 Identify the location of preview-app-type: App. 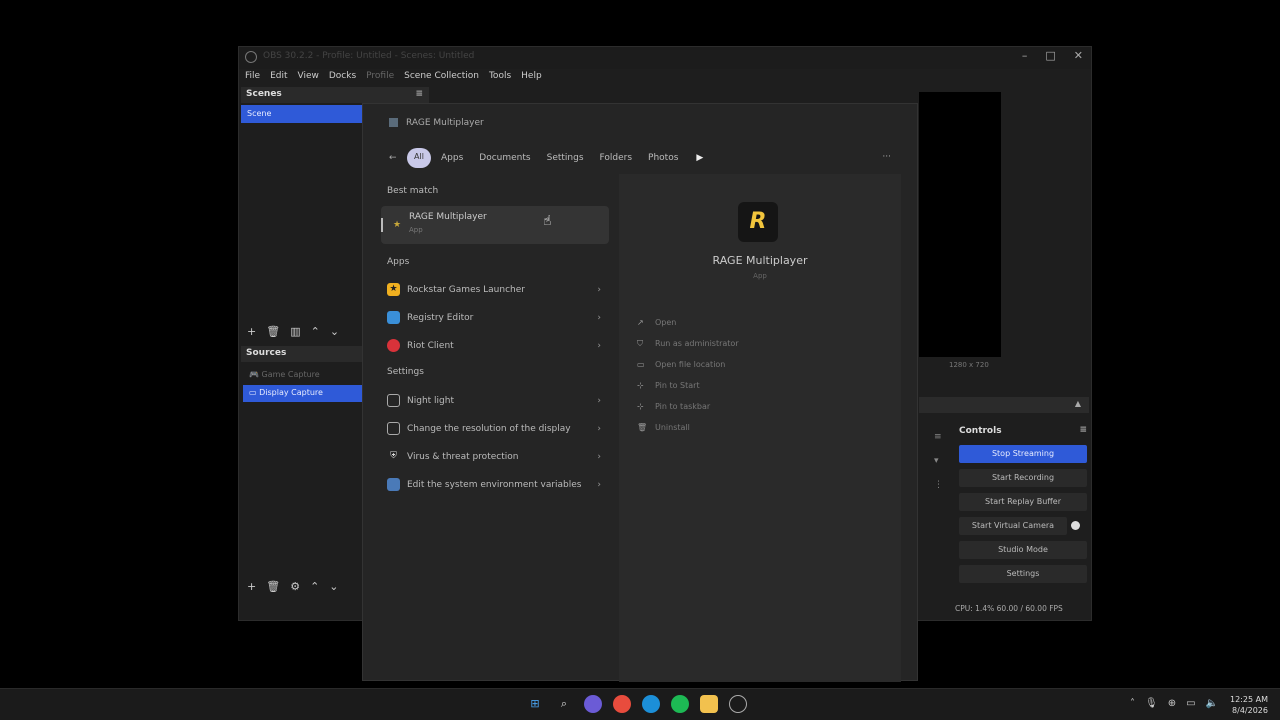
(760, 276).